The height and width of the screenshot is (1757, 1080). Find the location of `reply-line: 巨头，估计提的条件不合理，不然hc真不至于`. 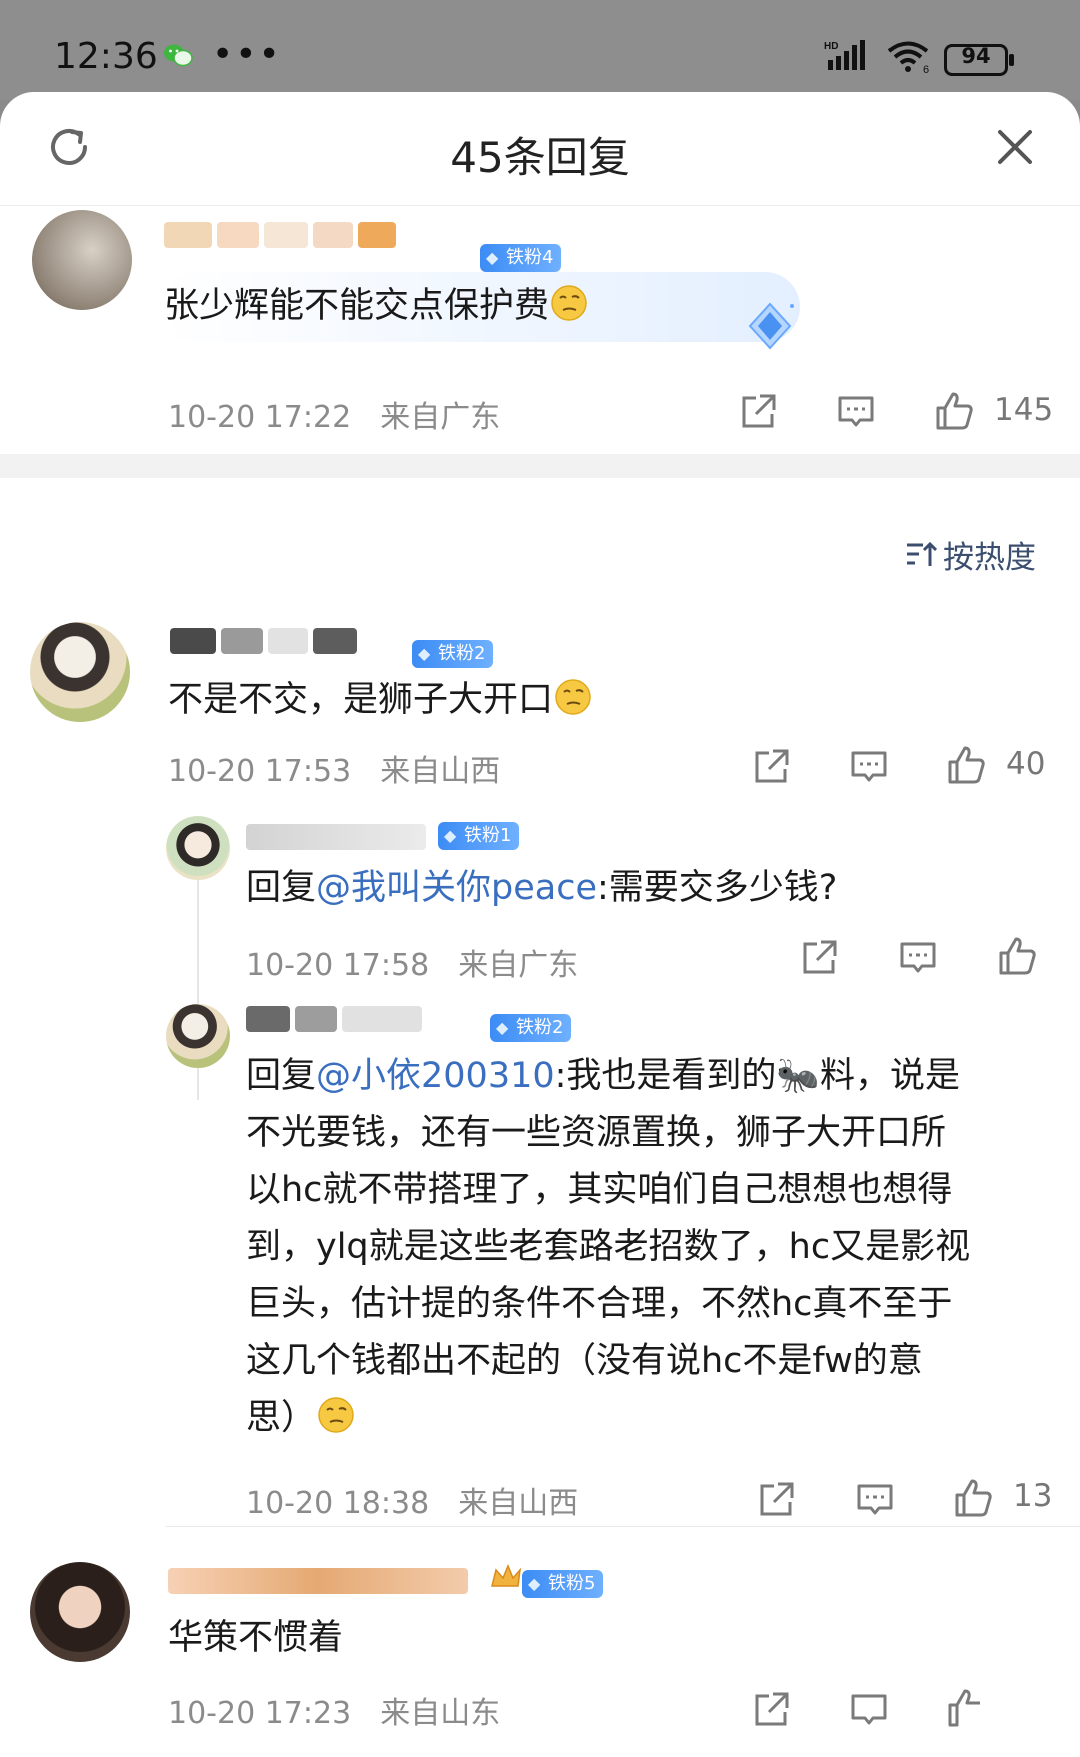

reply-line: 巨头，估计提的条件不合理，不然hc真不至于 is located at coordinates (599, 1304).